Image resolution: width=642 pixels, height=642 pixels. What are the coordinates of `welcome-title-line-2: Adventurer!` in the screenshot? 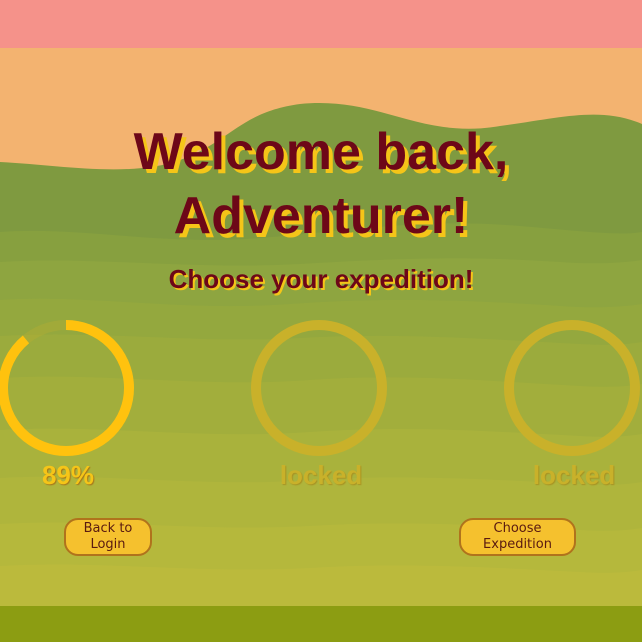 It's located at (321, 216).